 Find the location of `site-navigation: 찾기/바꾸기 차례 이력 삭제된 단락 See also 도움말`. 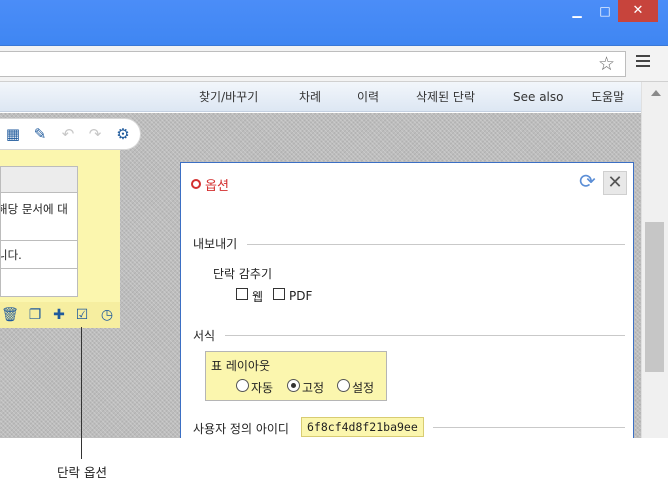

site-navigation: 찾기/바꾸기 차례 이력 삭제된 단락 See also 도움말 is located at coordinates (320, 97).